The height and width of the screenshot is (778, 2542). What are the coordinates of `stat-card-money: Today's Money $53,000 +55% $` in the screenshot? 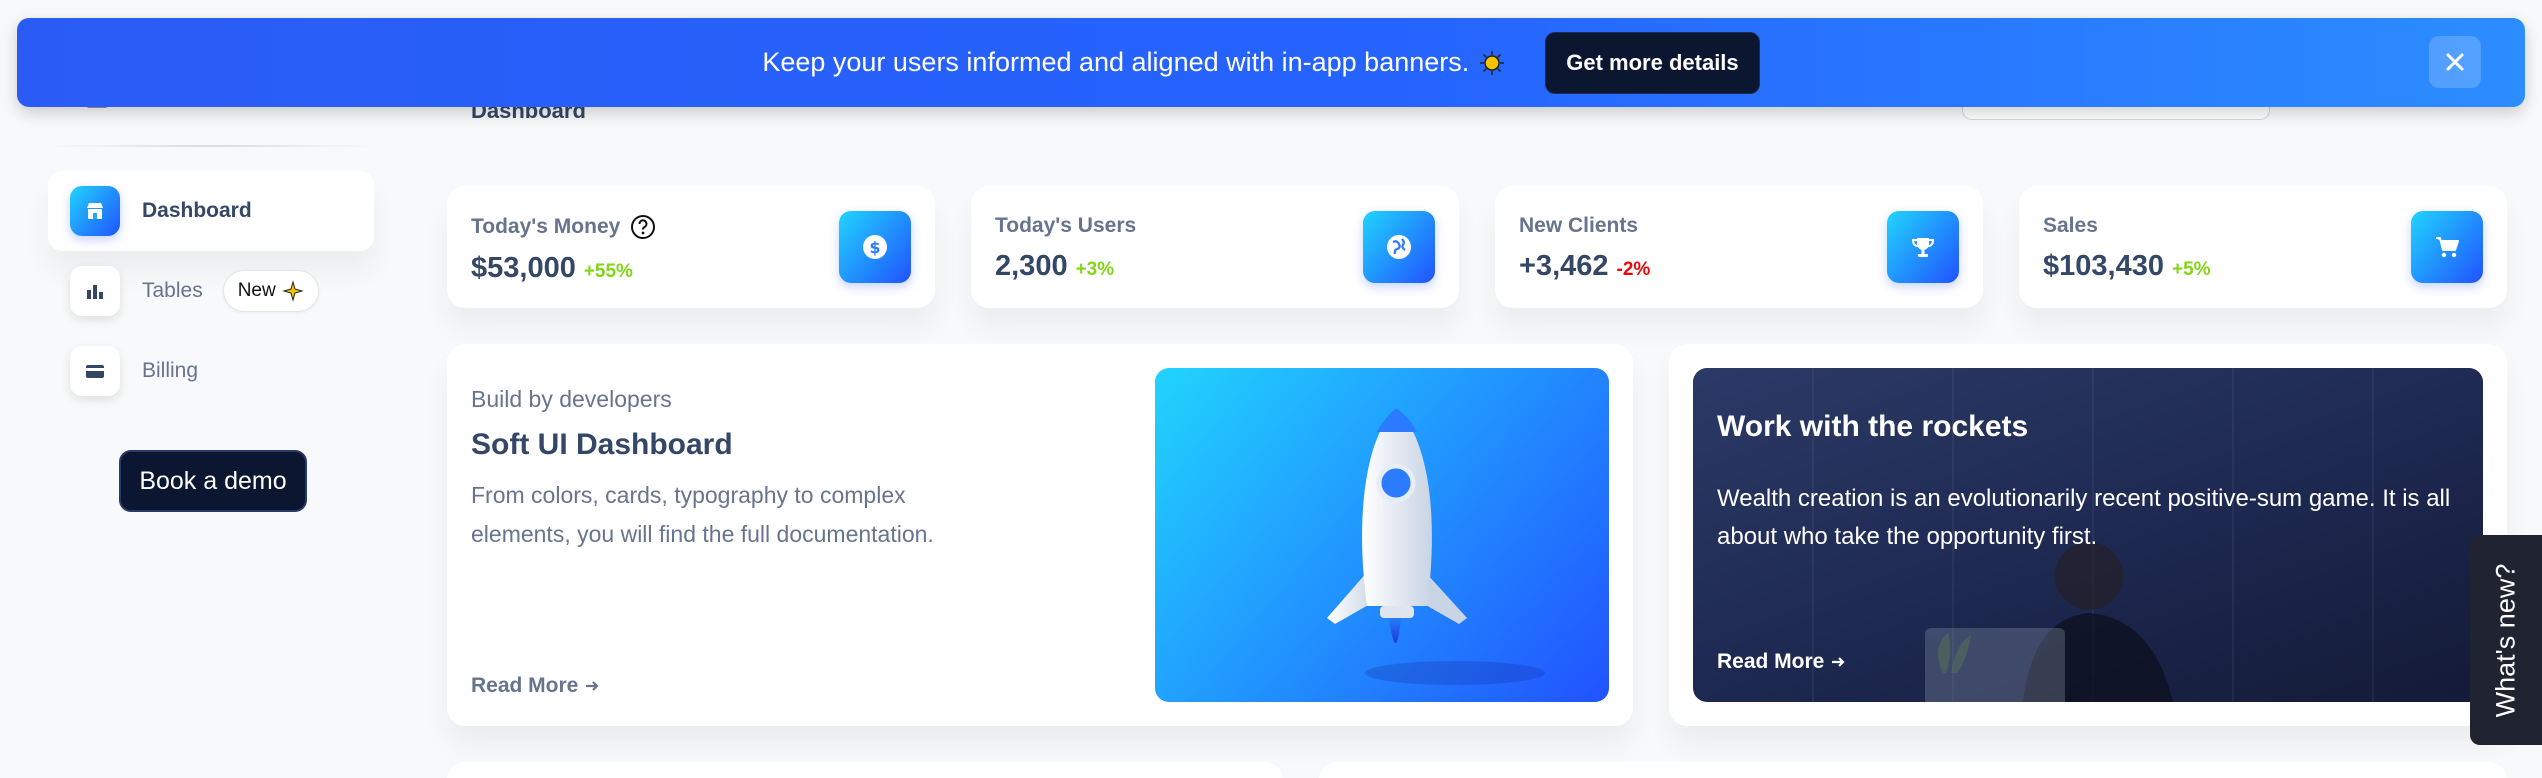 It's located at (691, 247).